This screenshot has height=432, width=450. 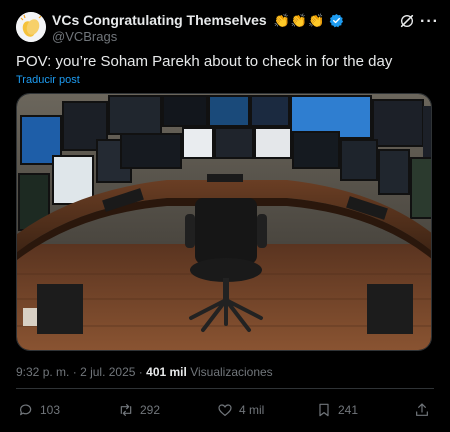 What do you see at coordinates (42, 372) in the screenshot?
I see `tweet-time: 9:32 p. m.` at bounding box center [42, 372].